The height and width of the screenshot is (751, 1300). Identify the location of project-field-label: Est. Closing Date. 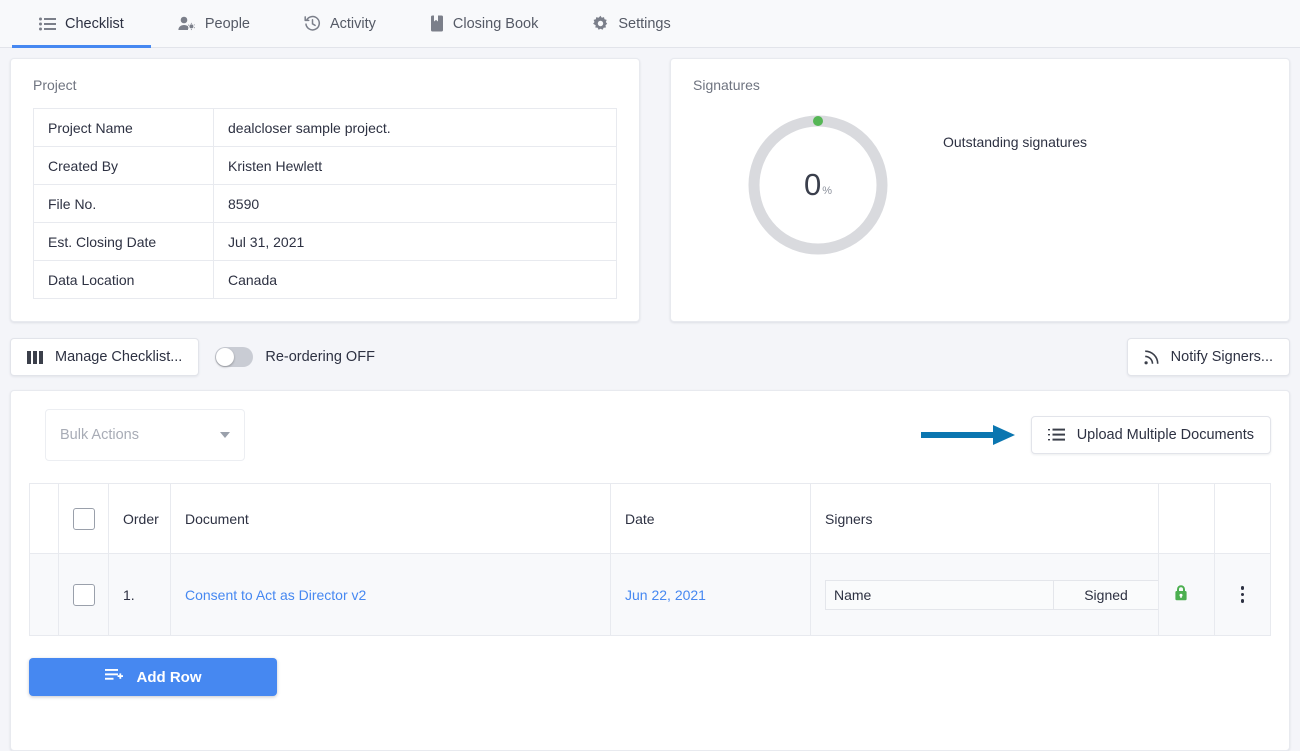
(123, 241).